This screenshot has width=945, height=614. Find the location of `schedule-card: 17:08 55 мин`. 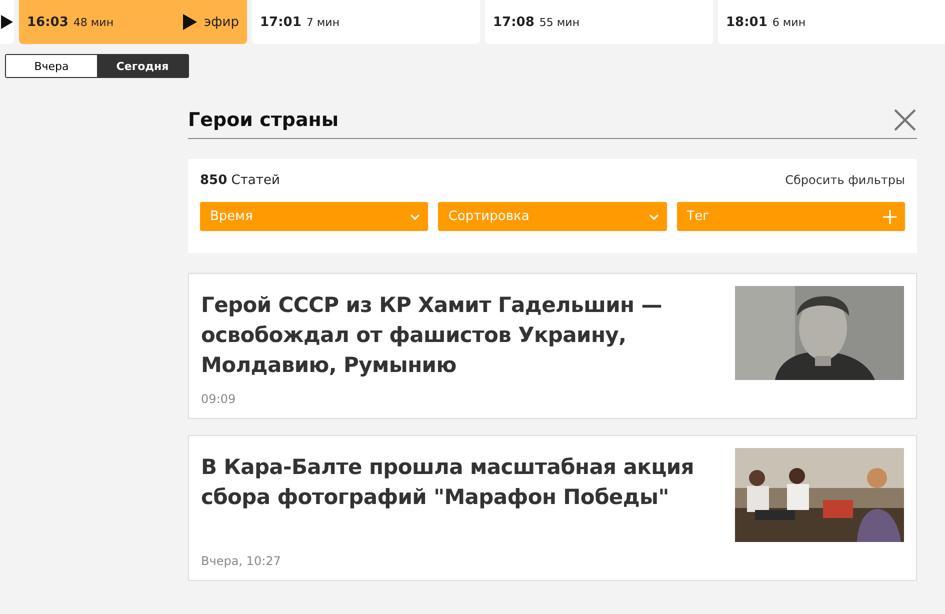

schedule-card: 17:08 55 мин is located at coordinates (599, 22).